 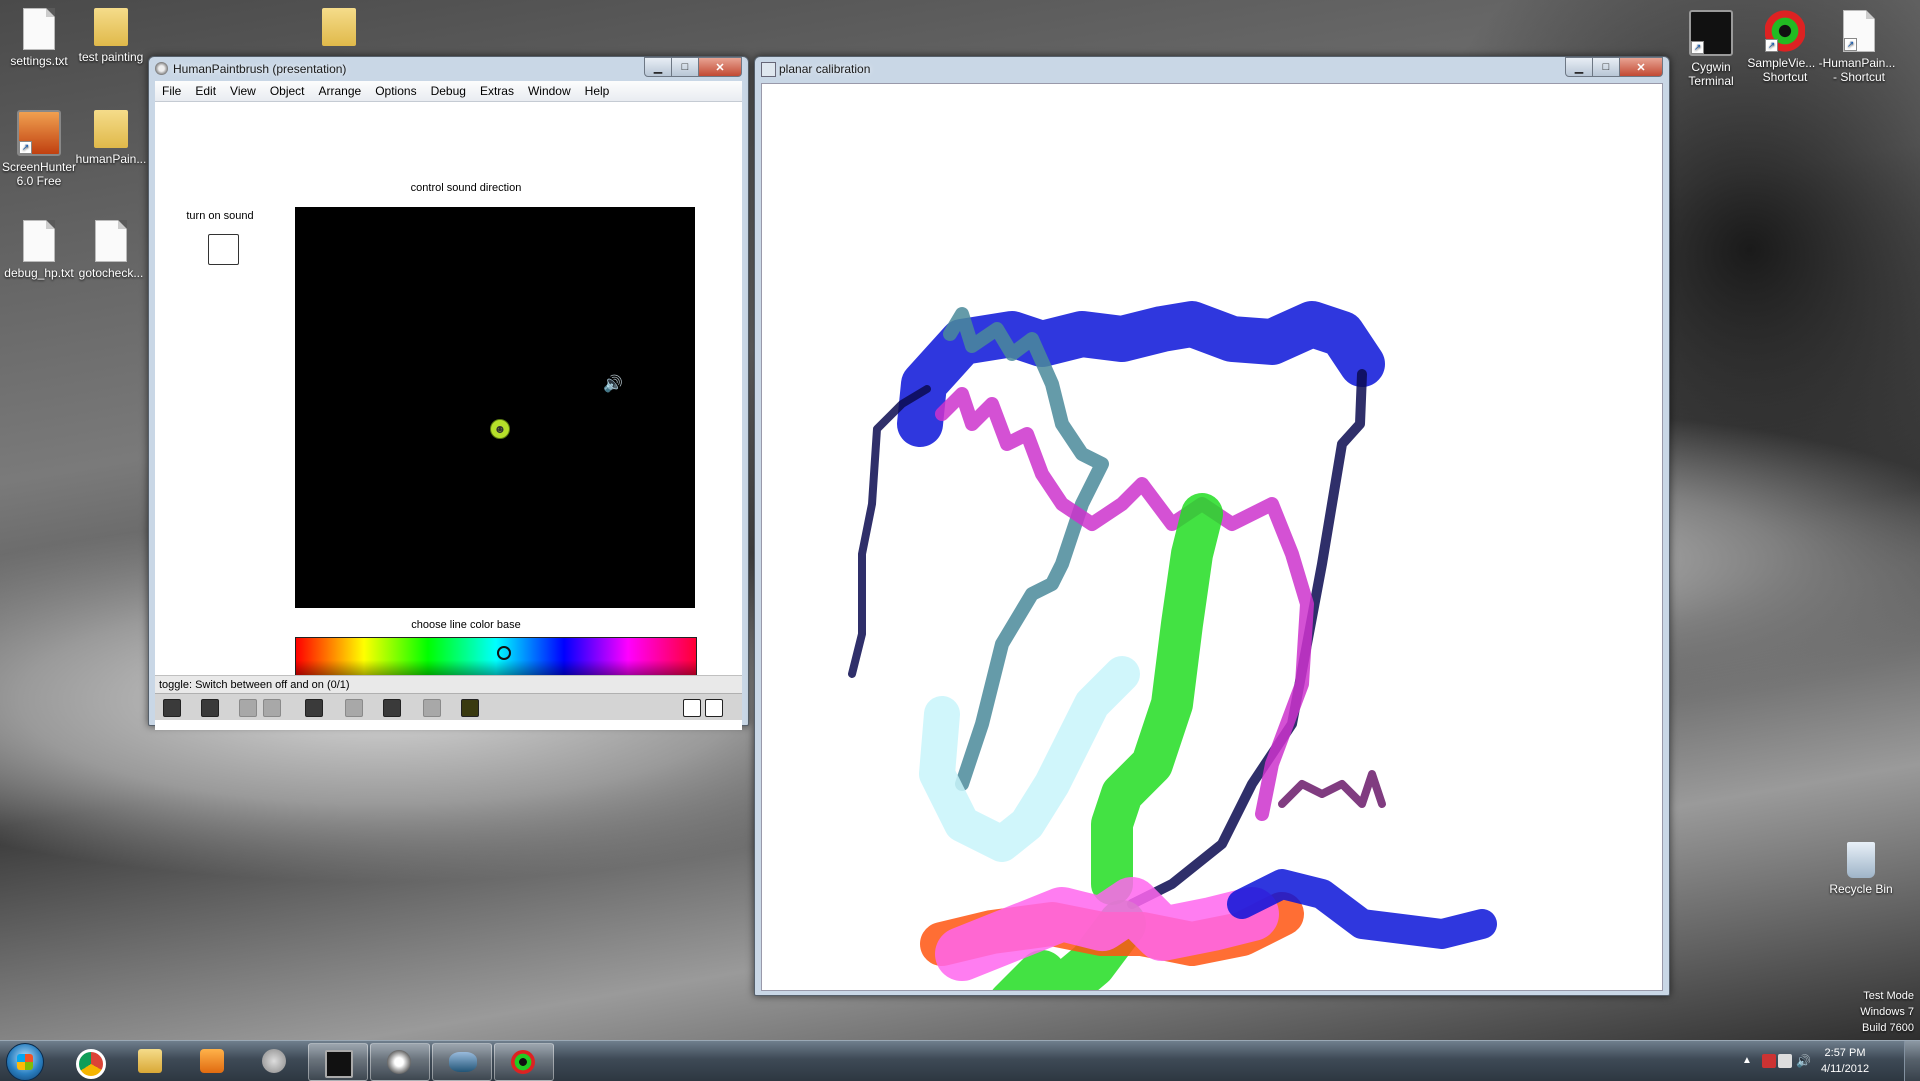 I want to click on sound-direction-pad: ☻ 🔊, so click(x=495, y=407).